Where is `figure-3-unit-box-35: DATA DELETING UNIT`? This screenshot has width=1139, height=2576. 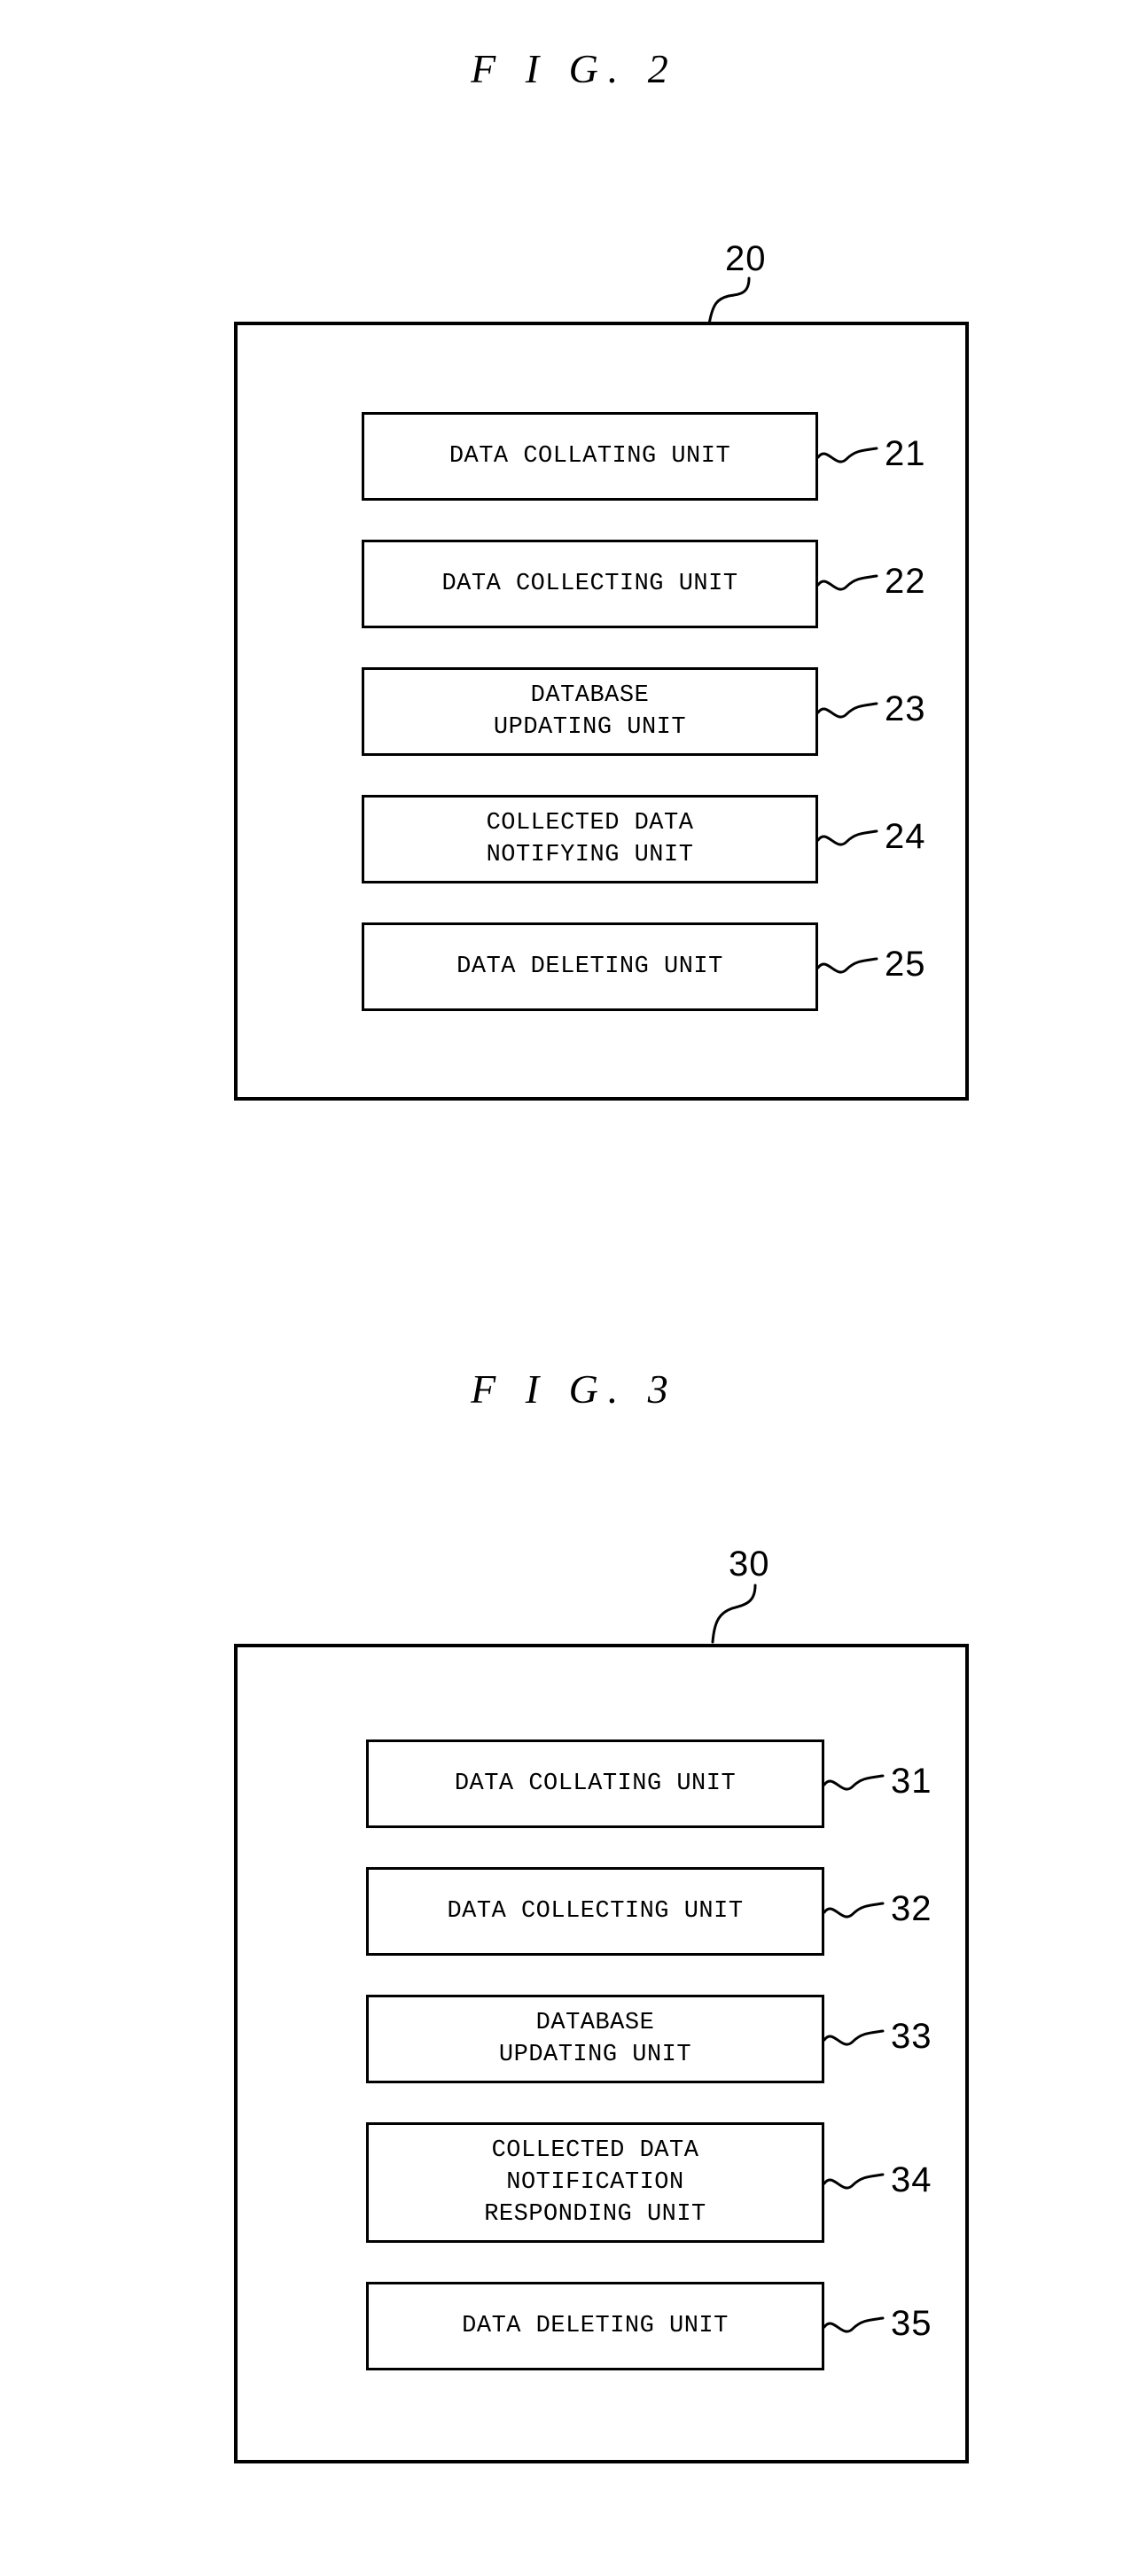
figure-3-unit-box-35: DATA DELETING UNIT is located at coordinates (595, 2326).